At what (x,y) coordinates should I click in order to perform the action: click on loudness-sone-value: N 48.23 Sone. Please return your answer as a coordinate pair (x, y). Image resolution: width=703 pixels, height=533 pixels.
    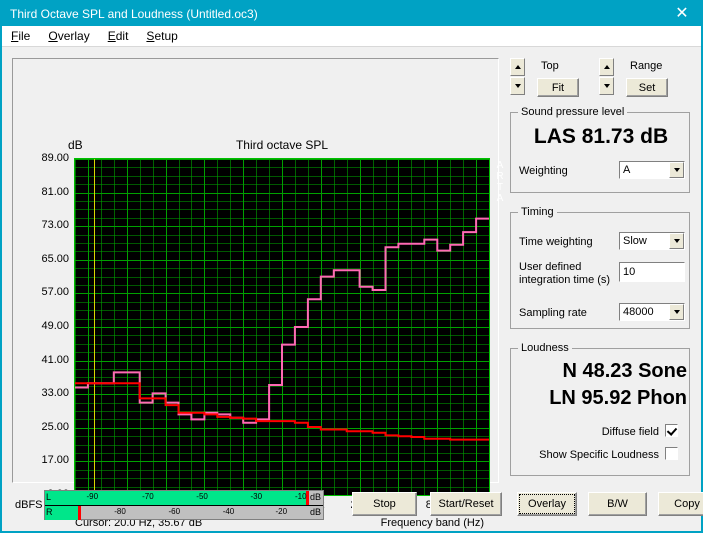
    Looking at the image, I should click on (624, 371).